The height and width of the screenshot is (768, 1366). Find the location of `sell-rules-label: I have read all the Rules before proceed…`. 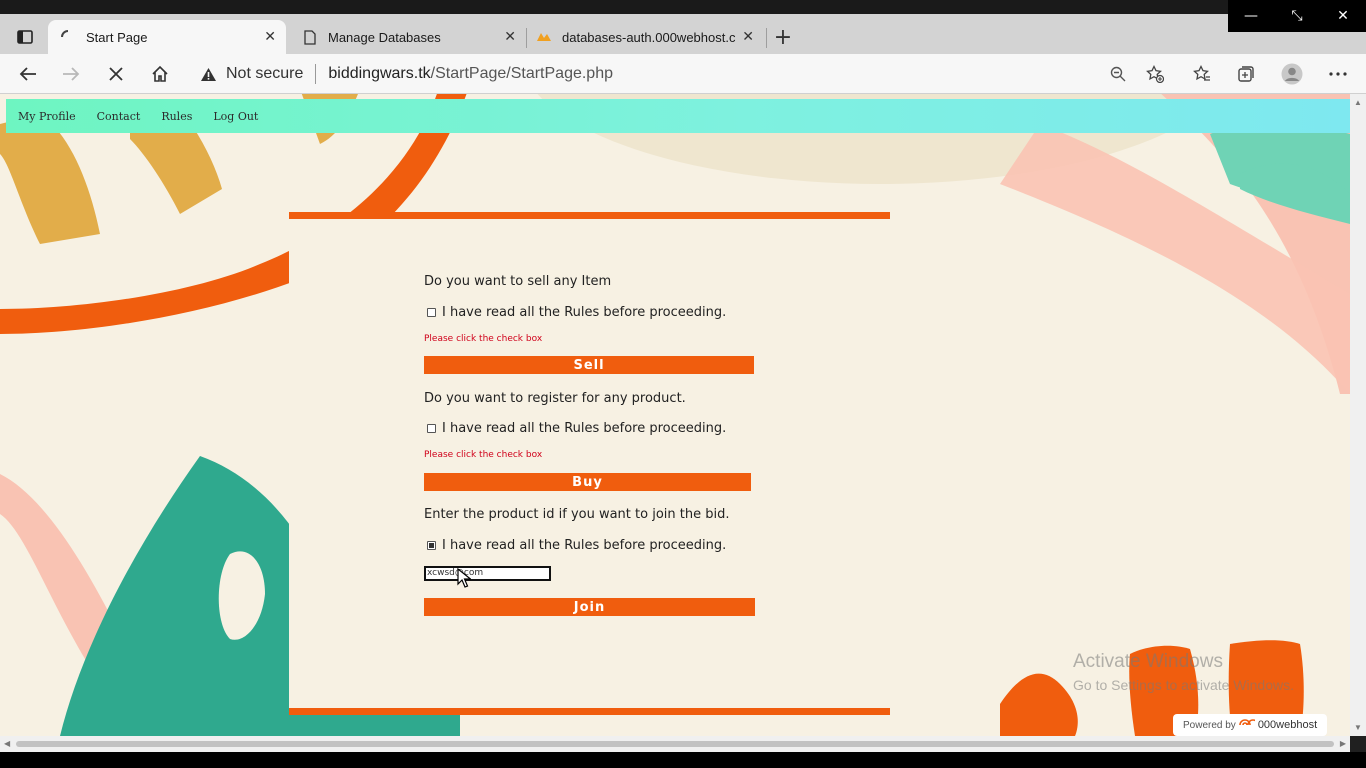

sell-rules-label: I have read all the Rules before proceed… is located at coordinates (584, 312).